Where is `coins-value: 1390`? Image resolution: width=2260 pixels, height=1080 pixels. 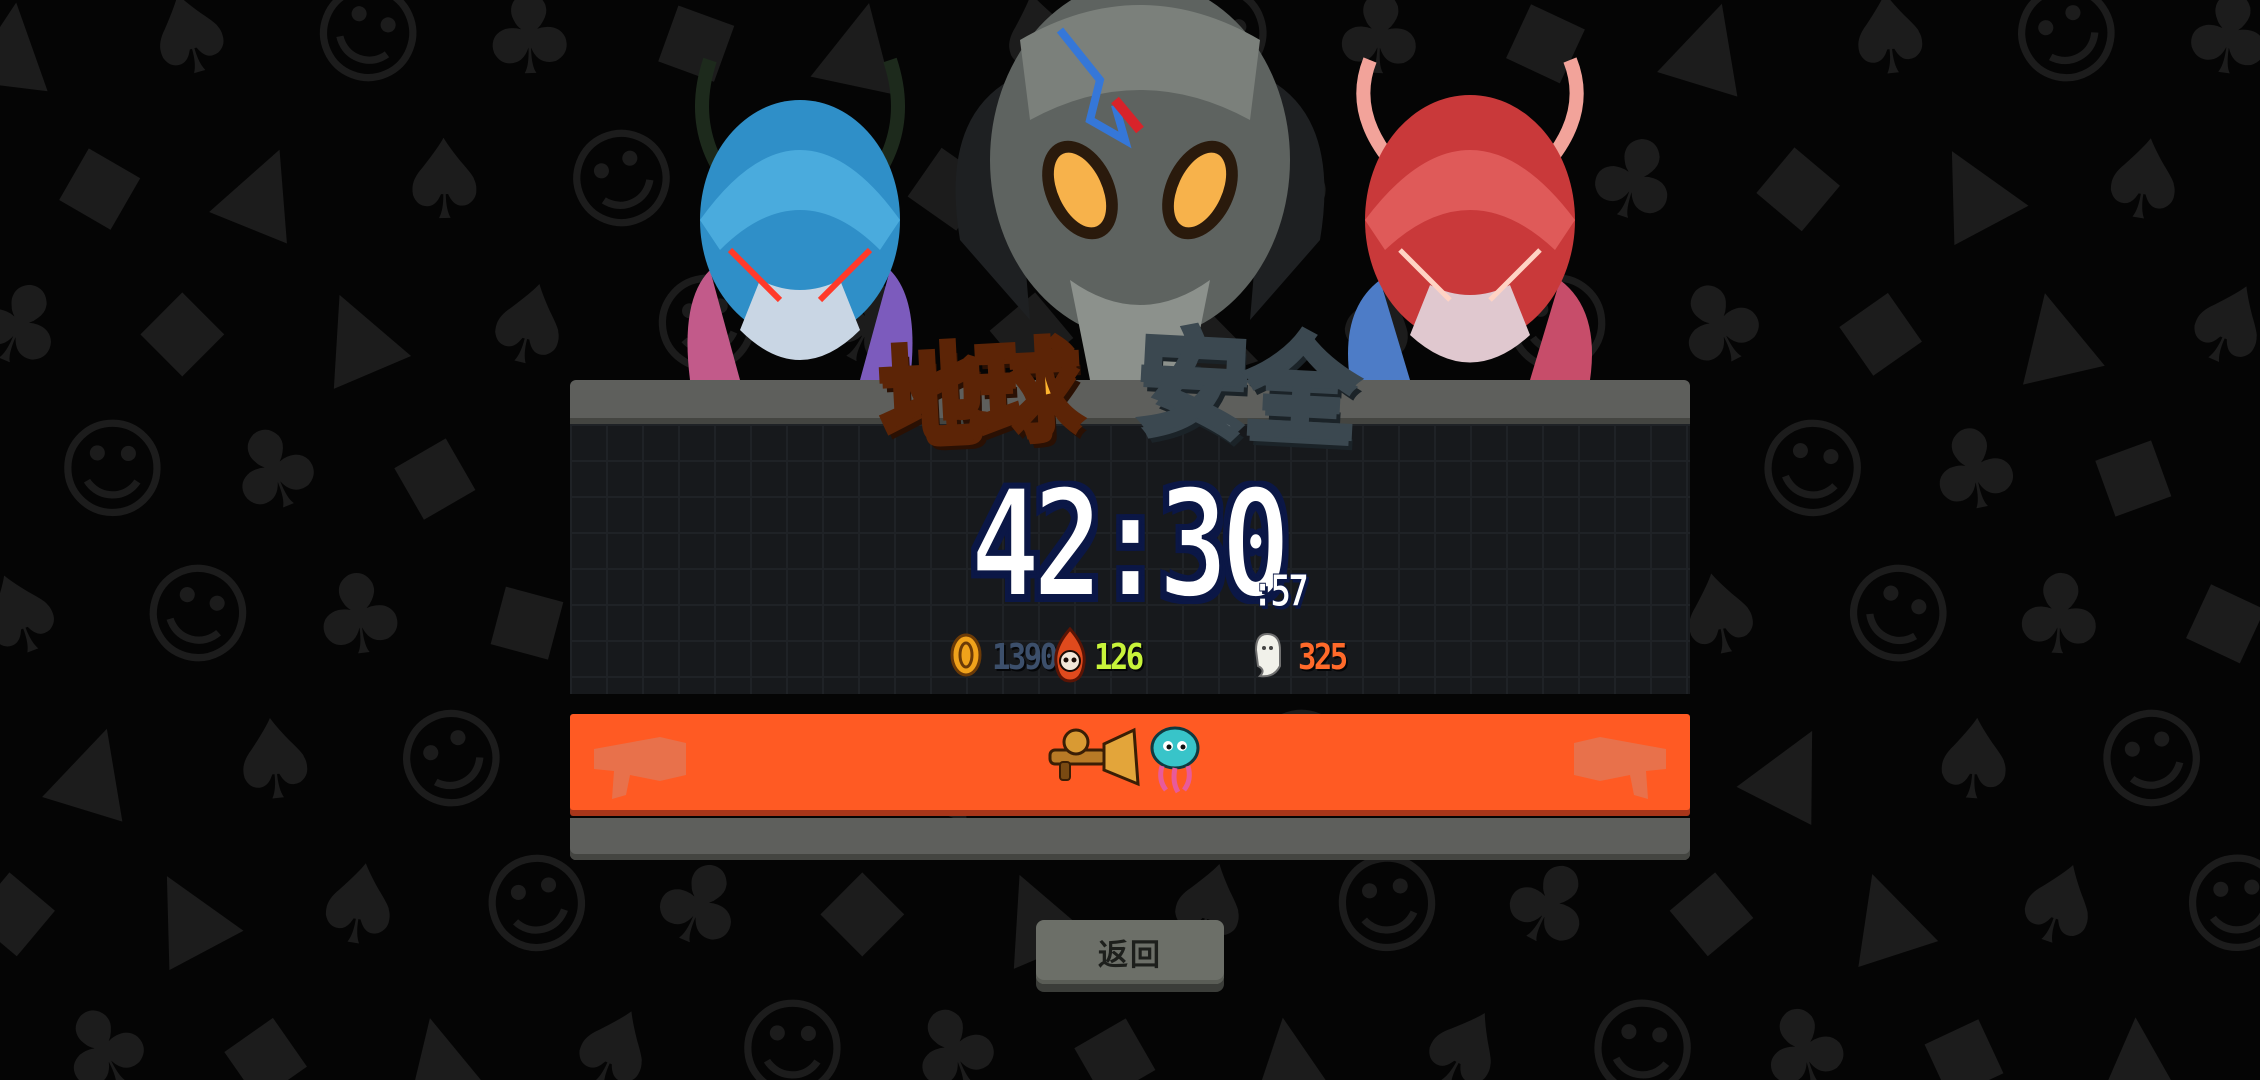 coins-value: 1390 is located at coordinates (1025, 657).